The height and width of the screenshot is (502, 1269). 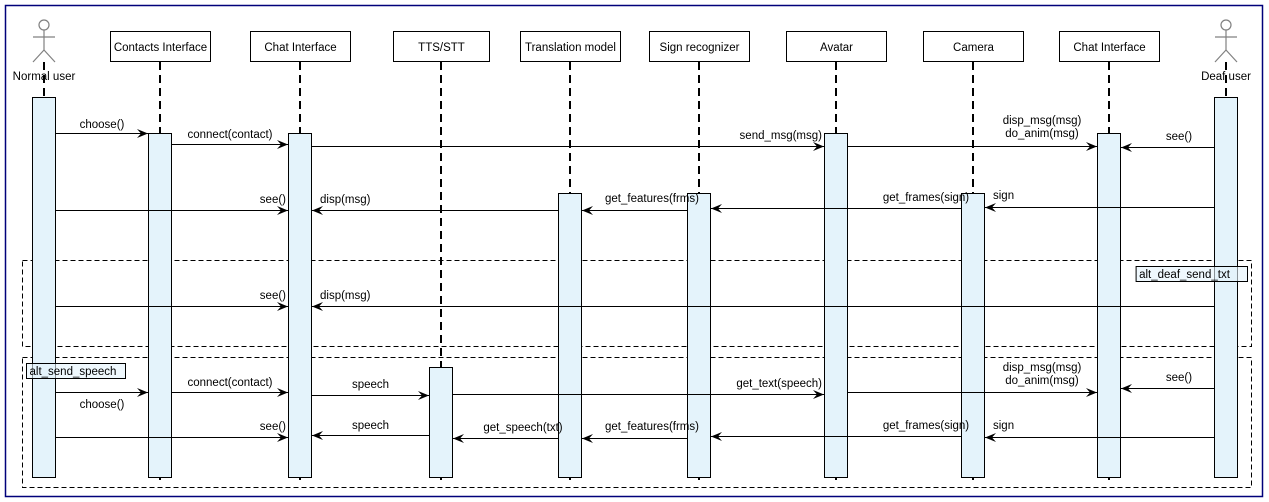 What do you see at coordinates (441, 422) in the screenshot?
I see `activation-bar-tts-stt` at bounding box center [441, 422].